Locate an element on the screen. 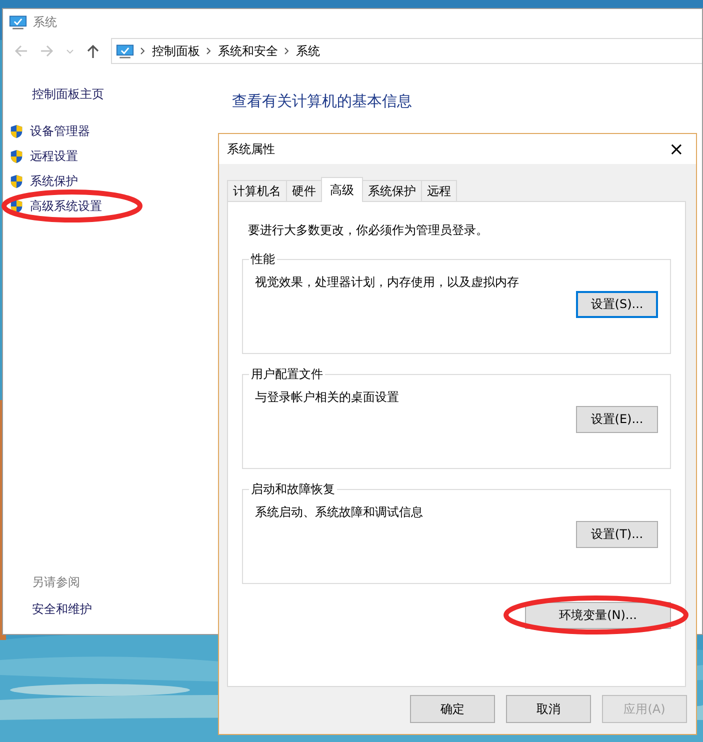 The width and height of the screenshot is (703, 742). page-heading: 查看有关计算机的基本信息 is located at coordinates (322, 101).